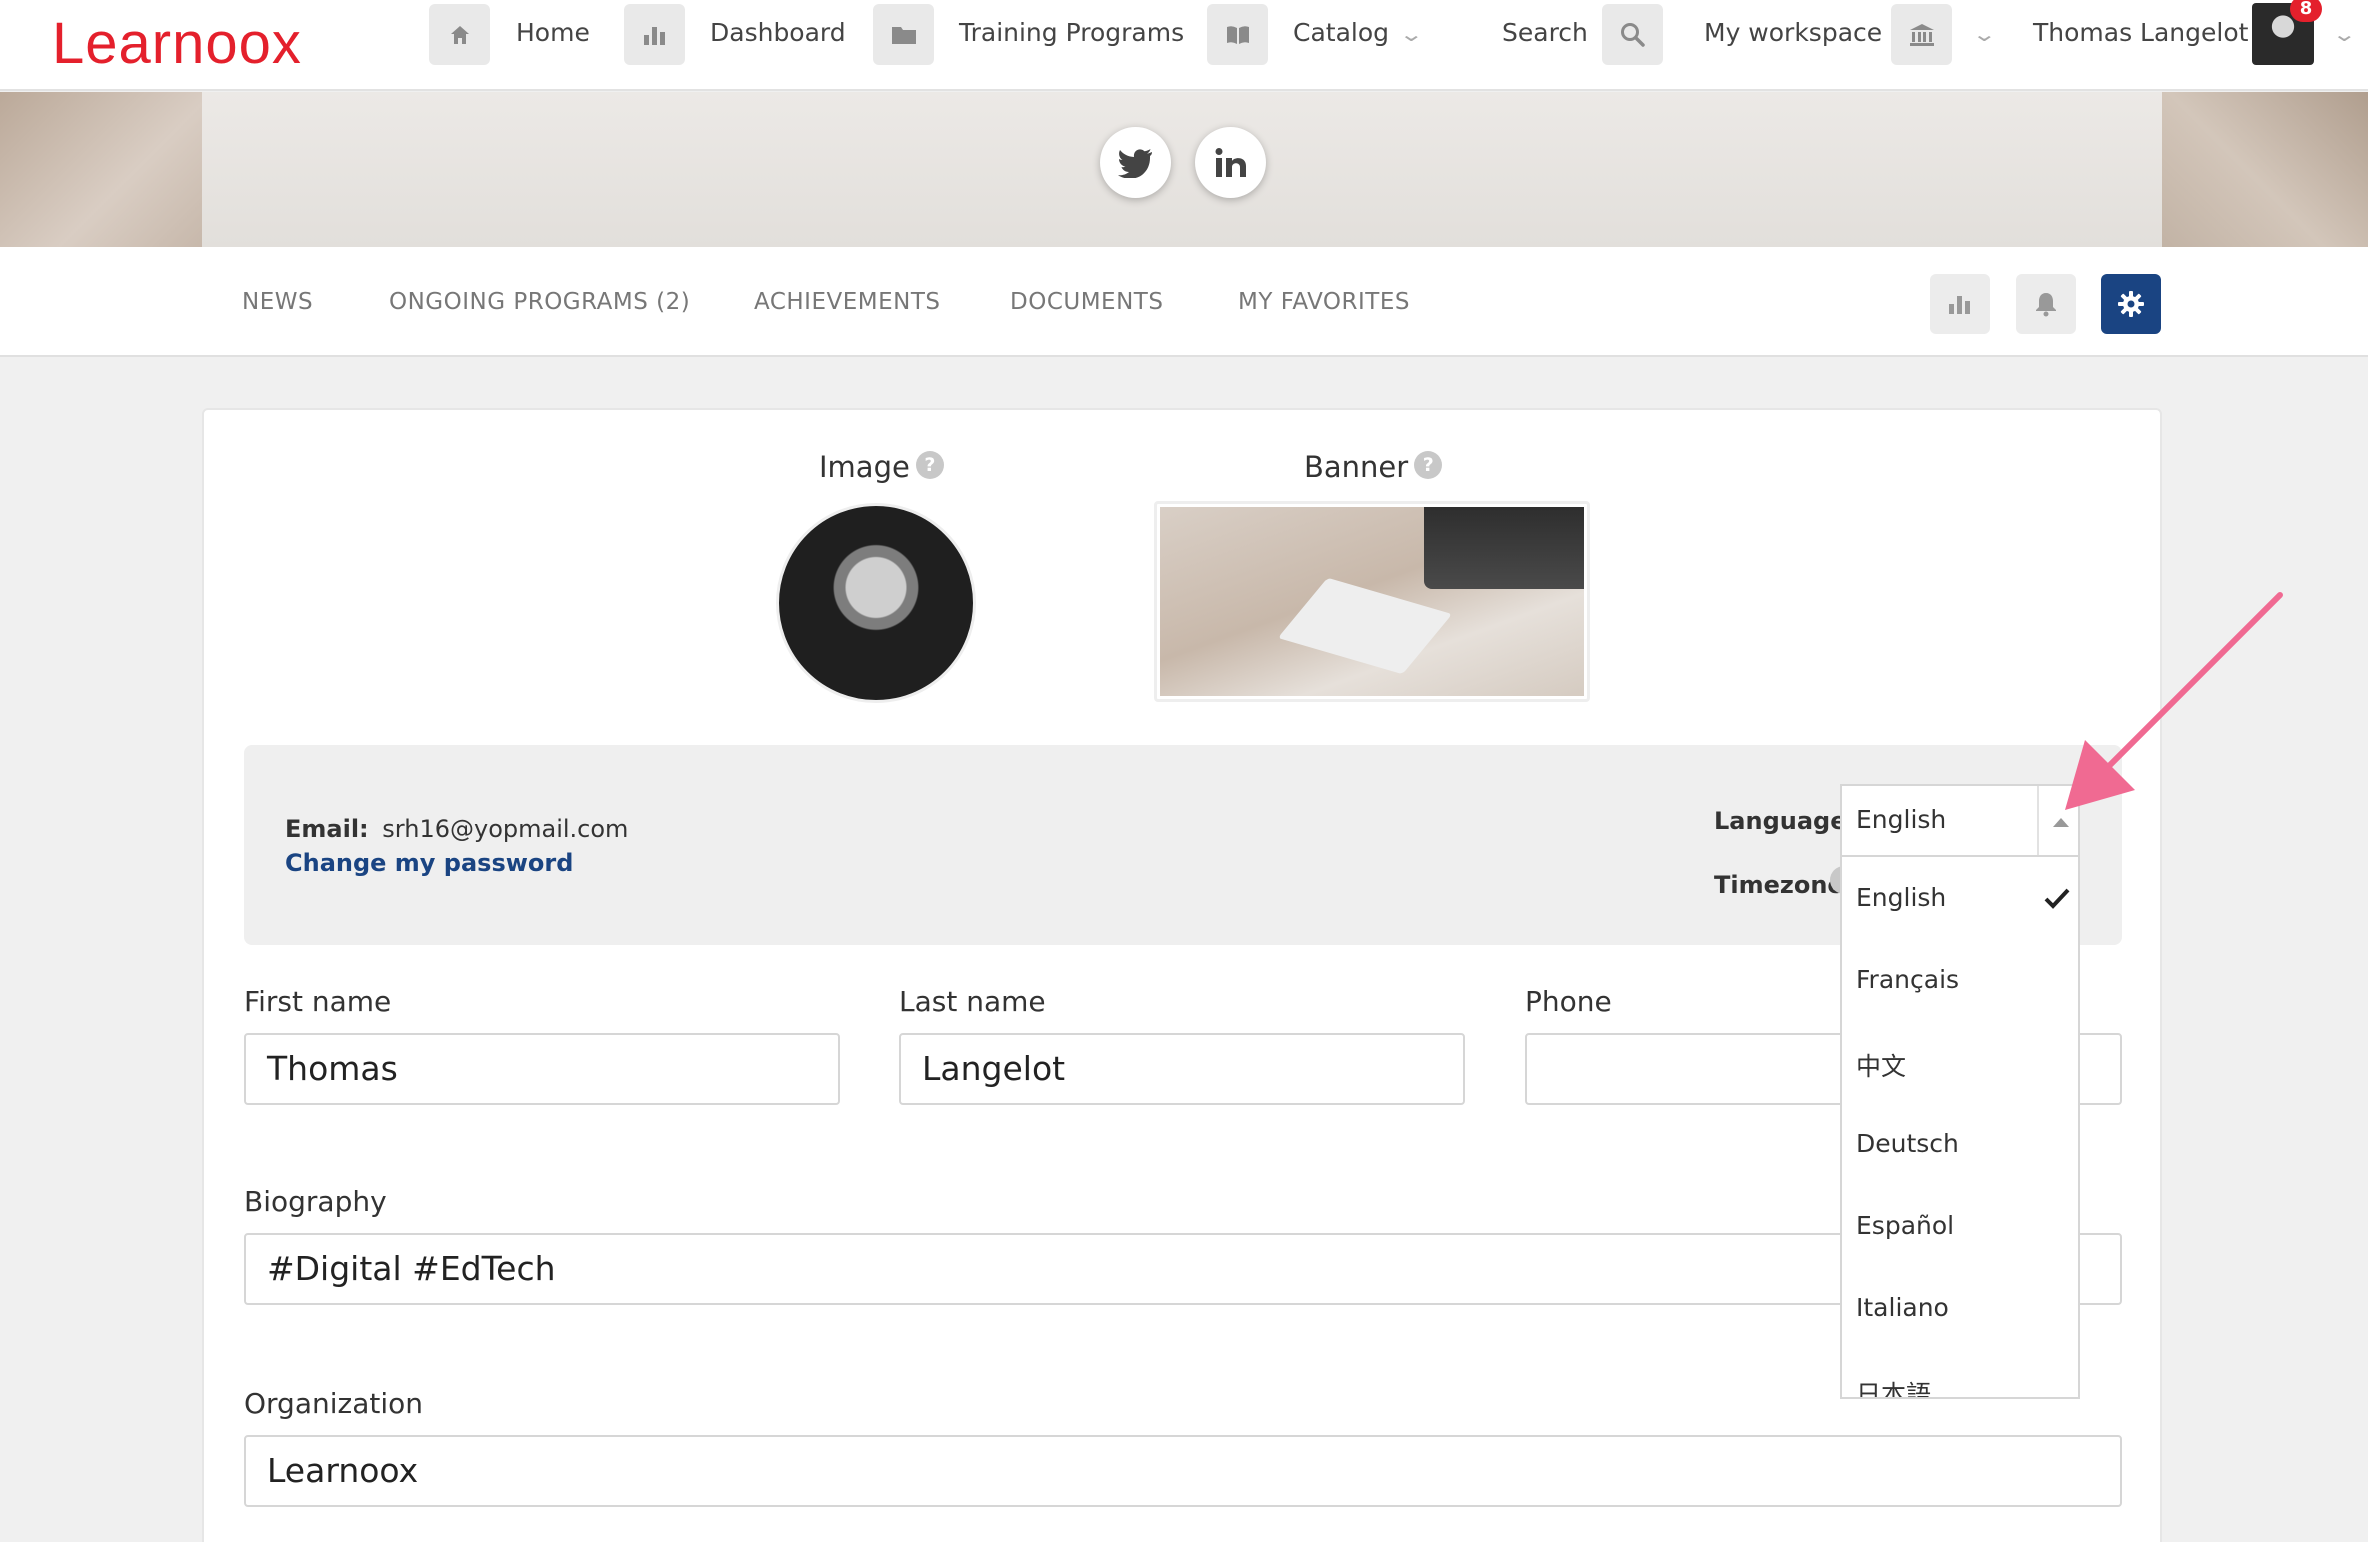 The image size is (2368, 1542). Describe the element at coordinates (2140, 32) in the screenshot. I see `user-name: Thomas Langelot` at that location.